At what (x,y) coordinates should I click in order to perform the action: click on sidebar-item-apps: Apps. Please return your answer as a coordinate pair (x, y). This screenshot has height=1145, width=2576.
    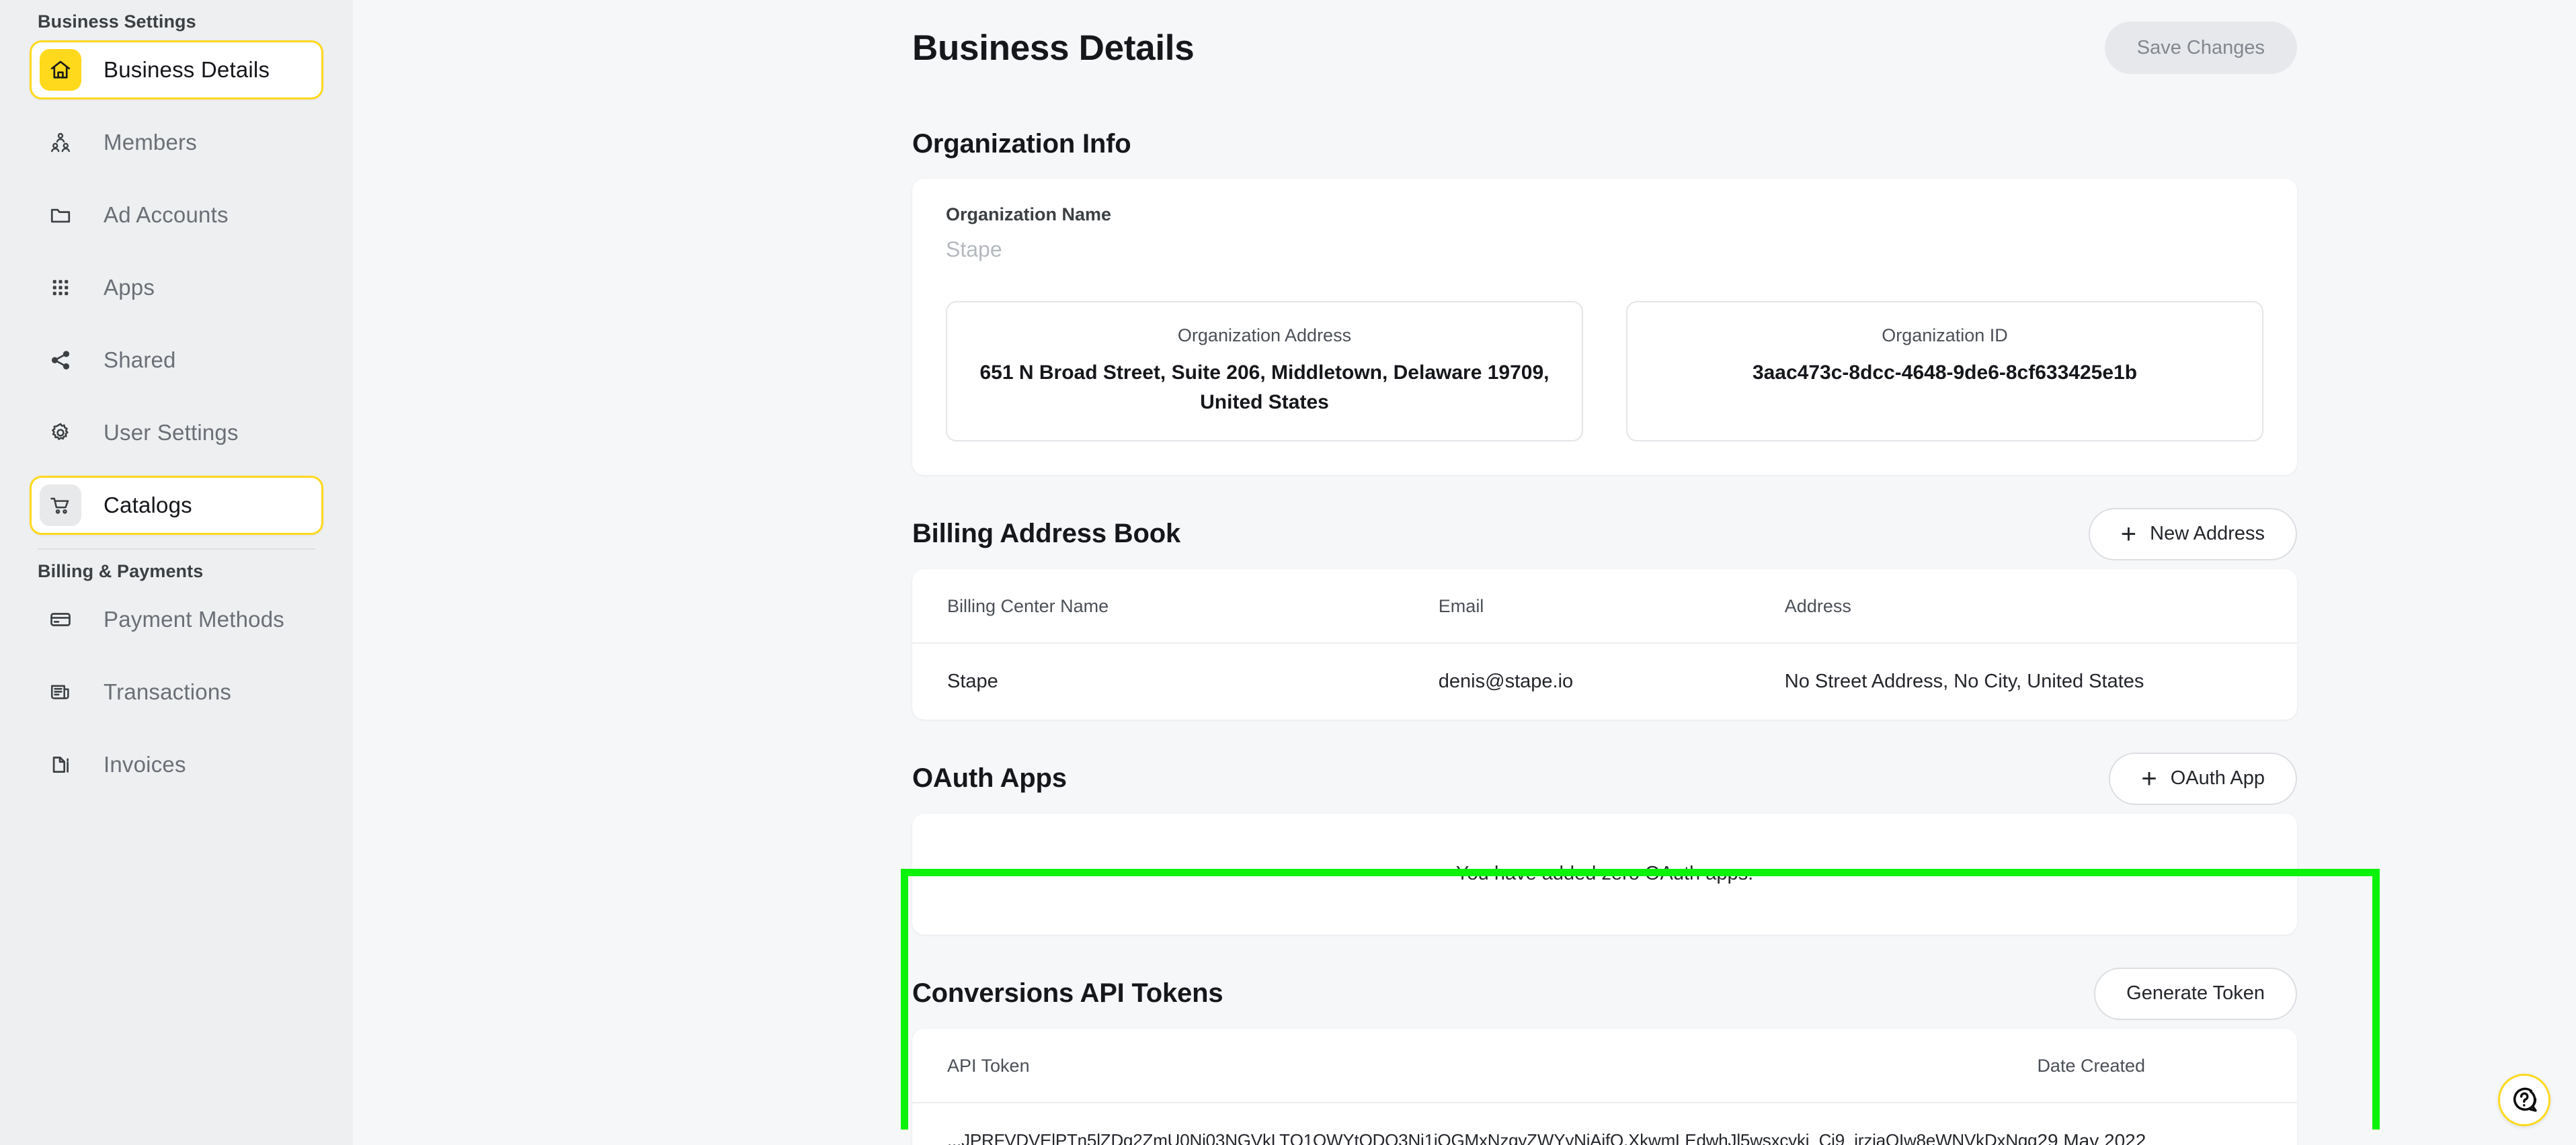
    Looking at the image, I should click on (176, 287).